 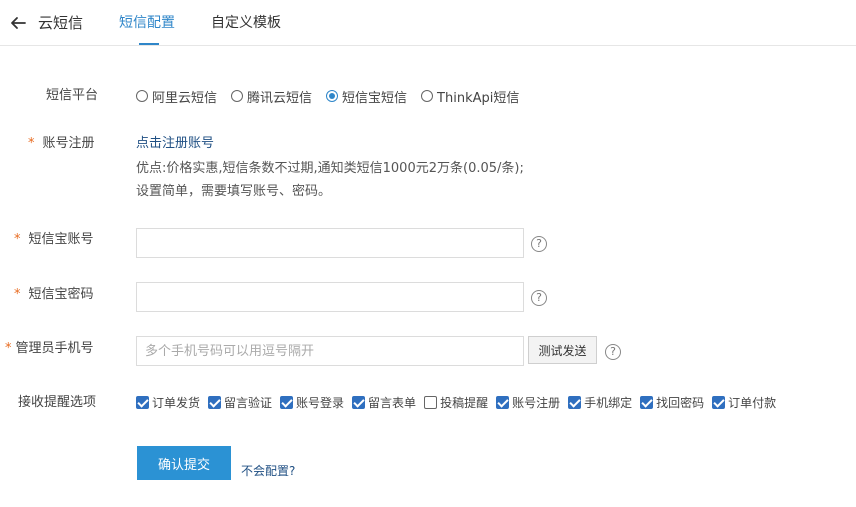 I want to click on register-info-line-2: 设置简单，需要填写账号、密码。, so click(x=234, y=191).